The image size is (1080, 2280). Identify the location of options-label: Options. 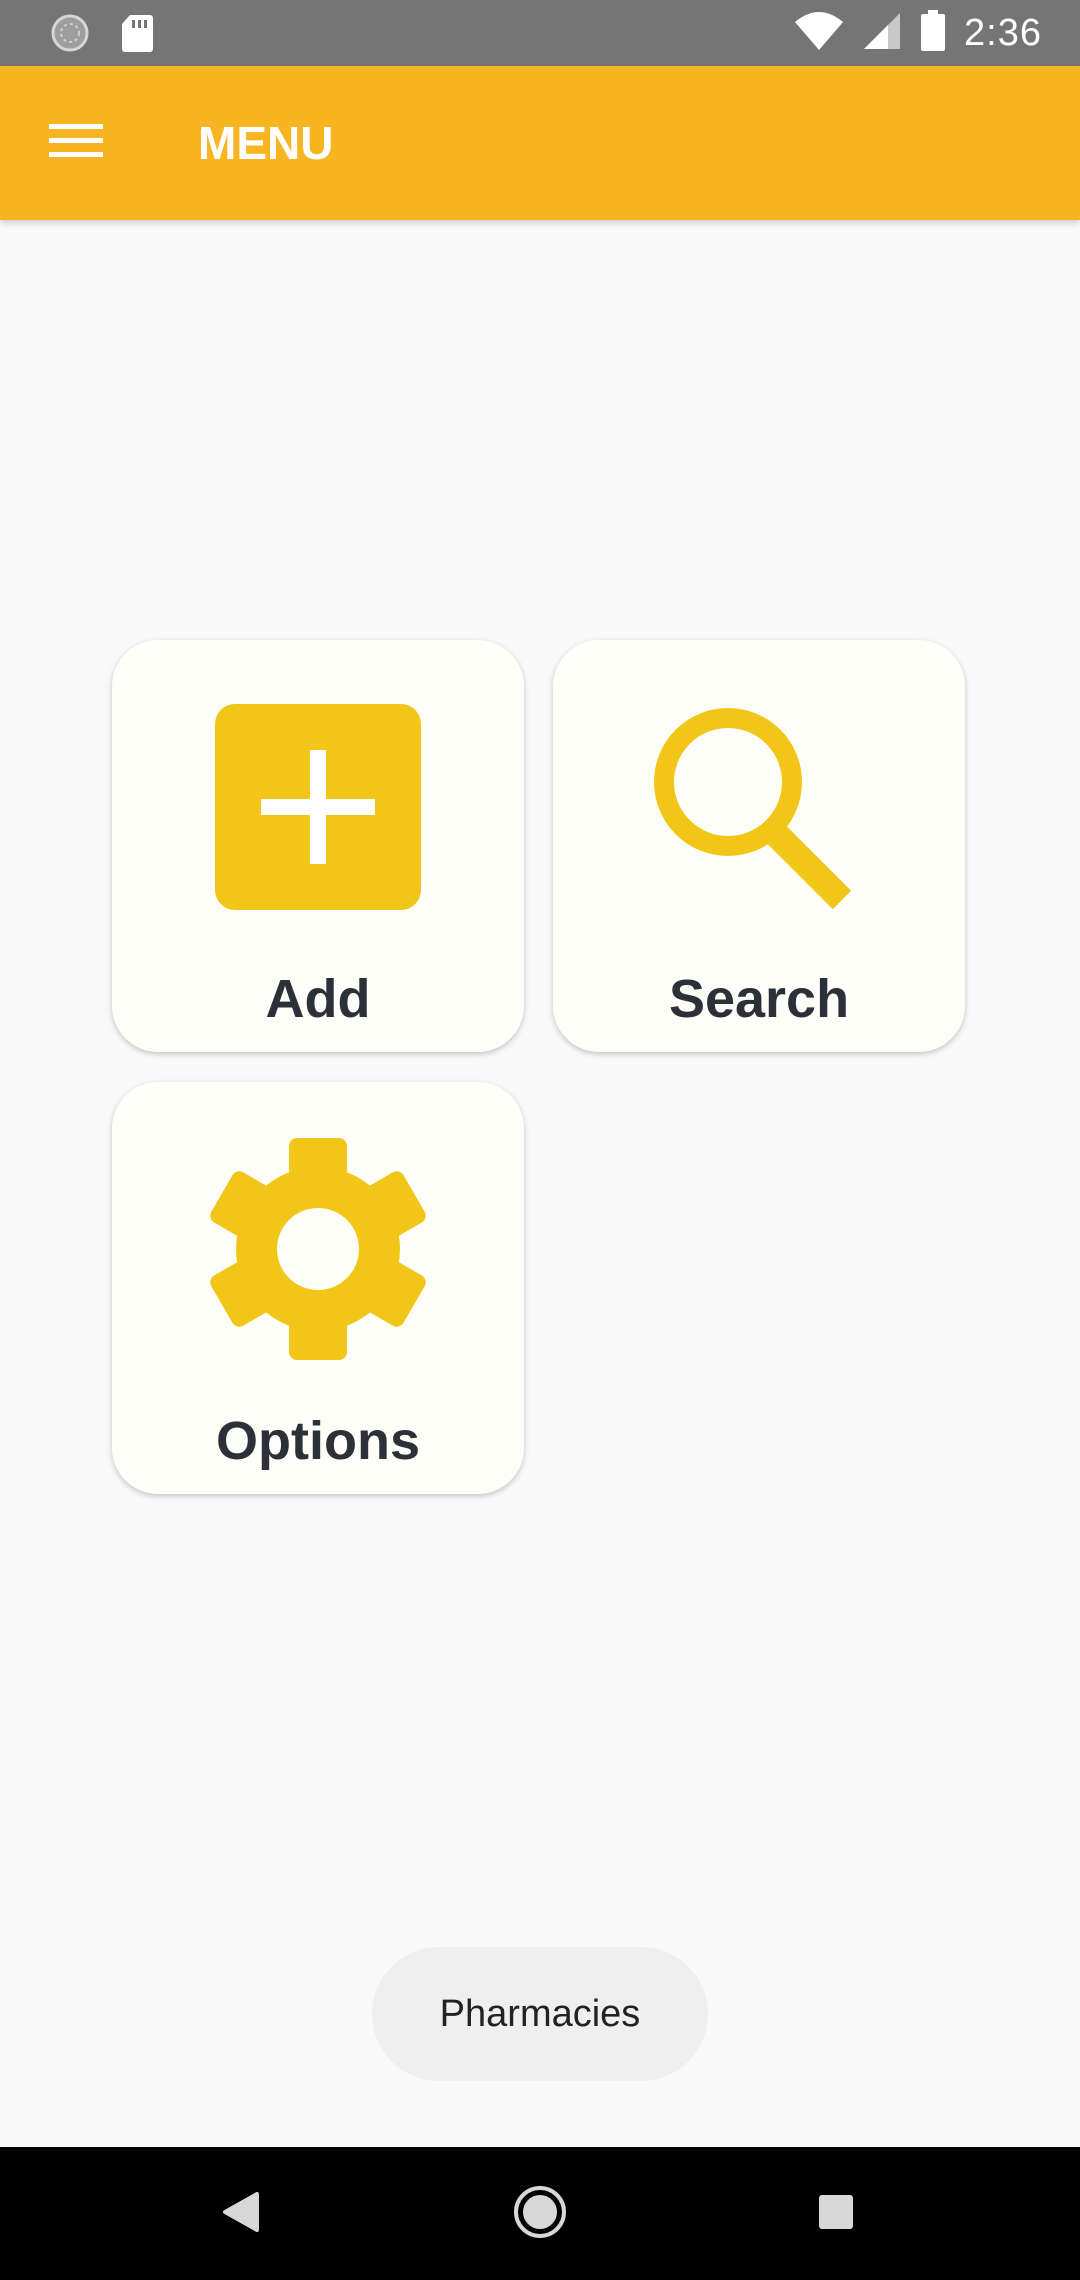
(318, 1441).